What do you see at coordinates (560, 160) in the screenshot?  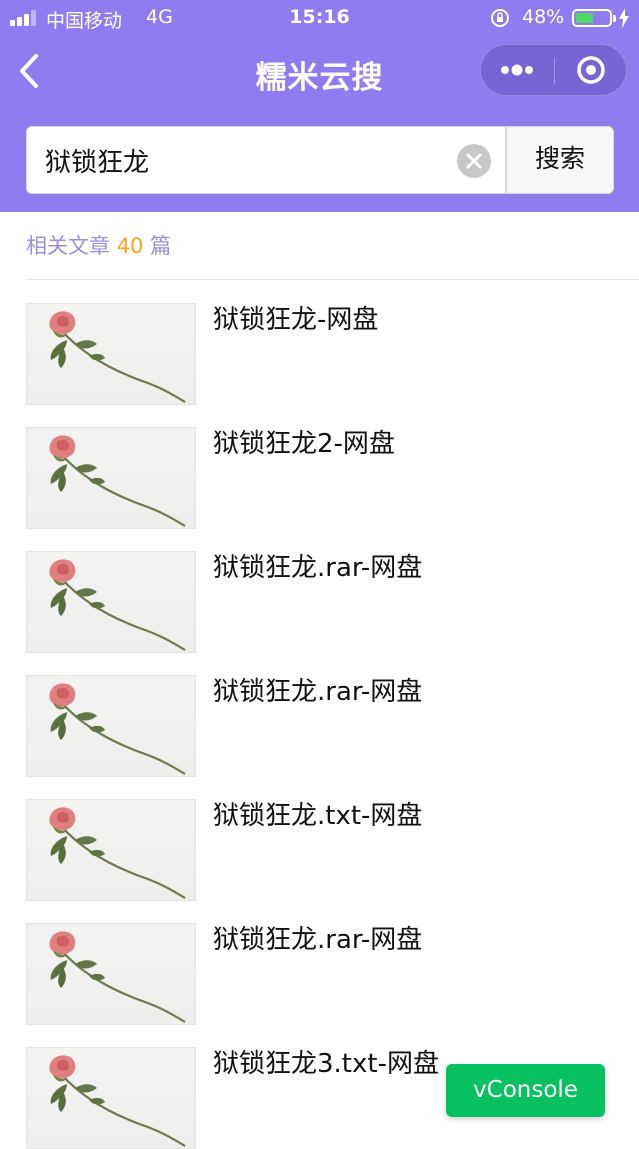 I see `search-button: 搜索` at bounding box center [560, 160].